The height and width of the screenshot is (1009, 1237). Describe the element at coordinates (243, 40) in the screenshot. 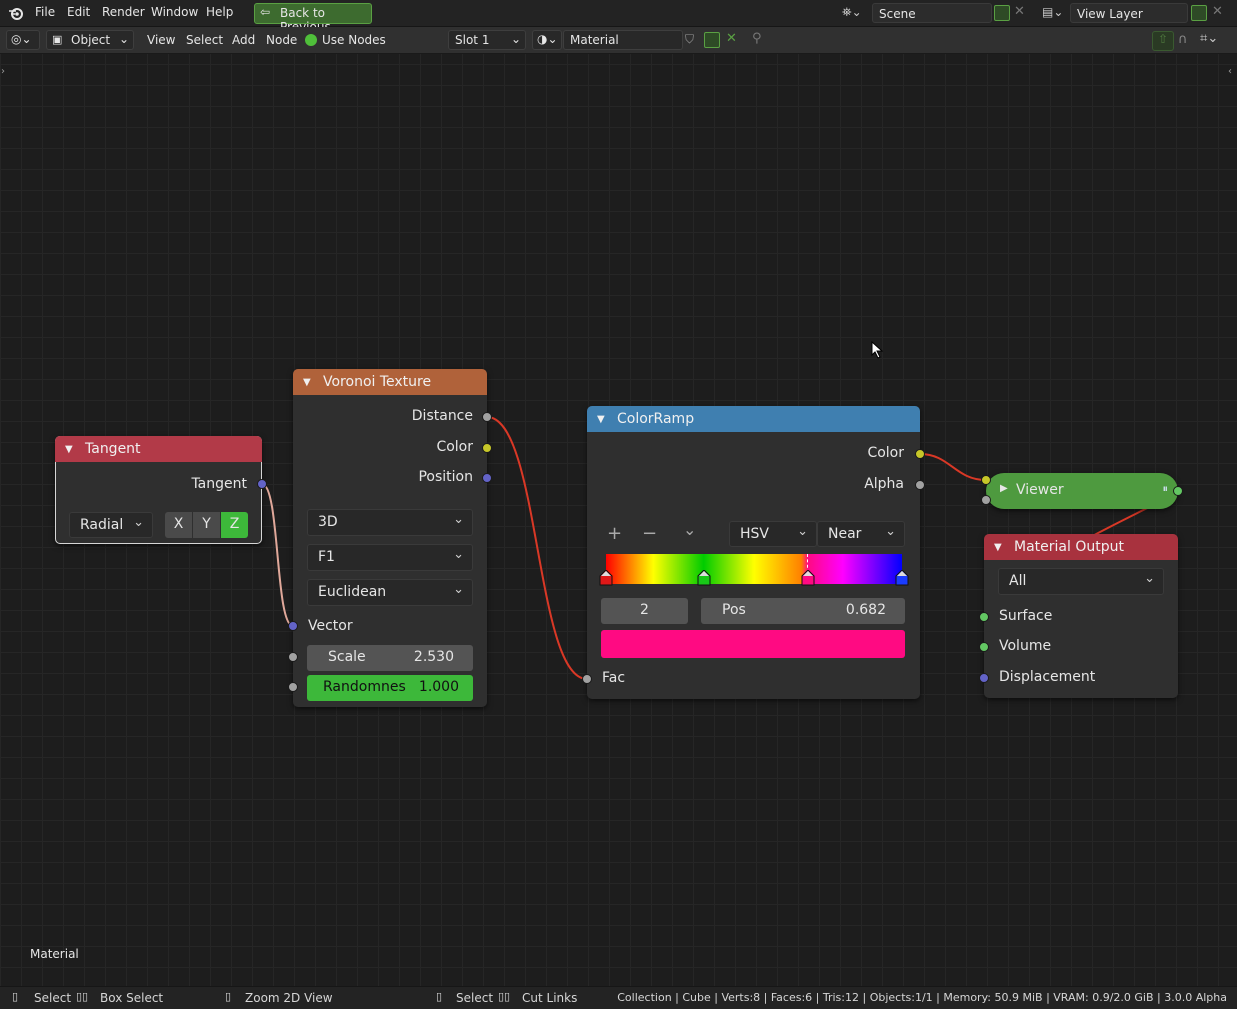

I see `menu-add: Add` at that location.